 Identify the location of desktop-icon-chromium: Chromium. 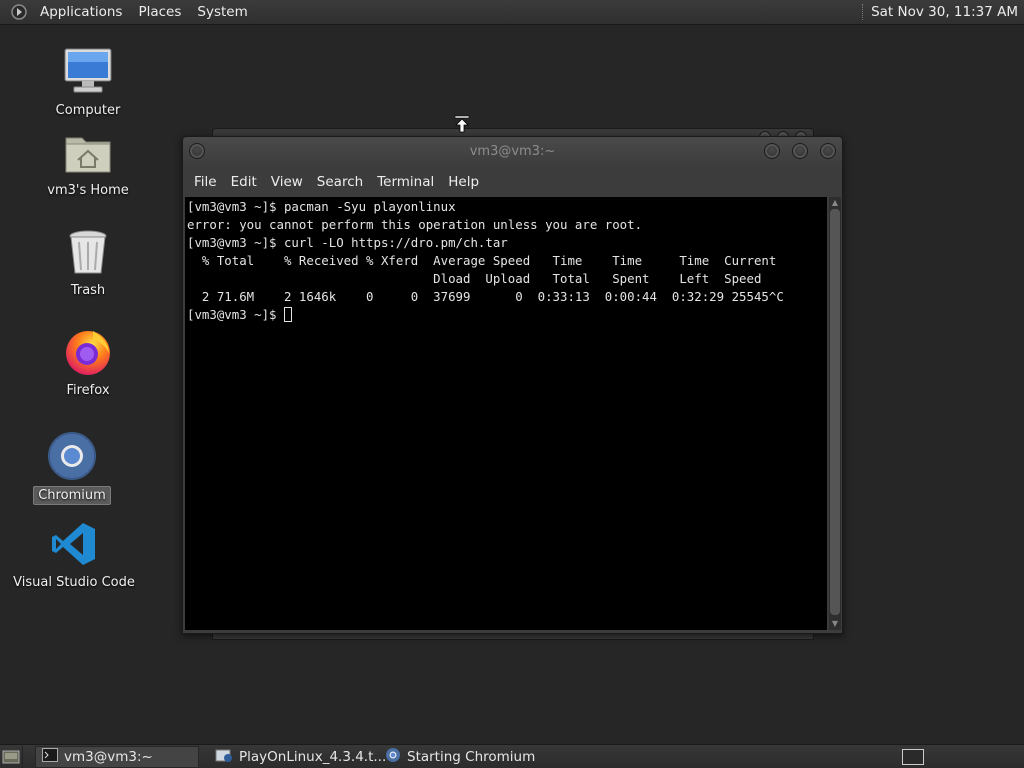
(72, 466).